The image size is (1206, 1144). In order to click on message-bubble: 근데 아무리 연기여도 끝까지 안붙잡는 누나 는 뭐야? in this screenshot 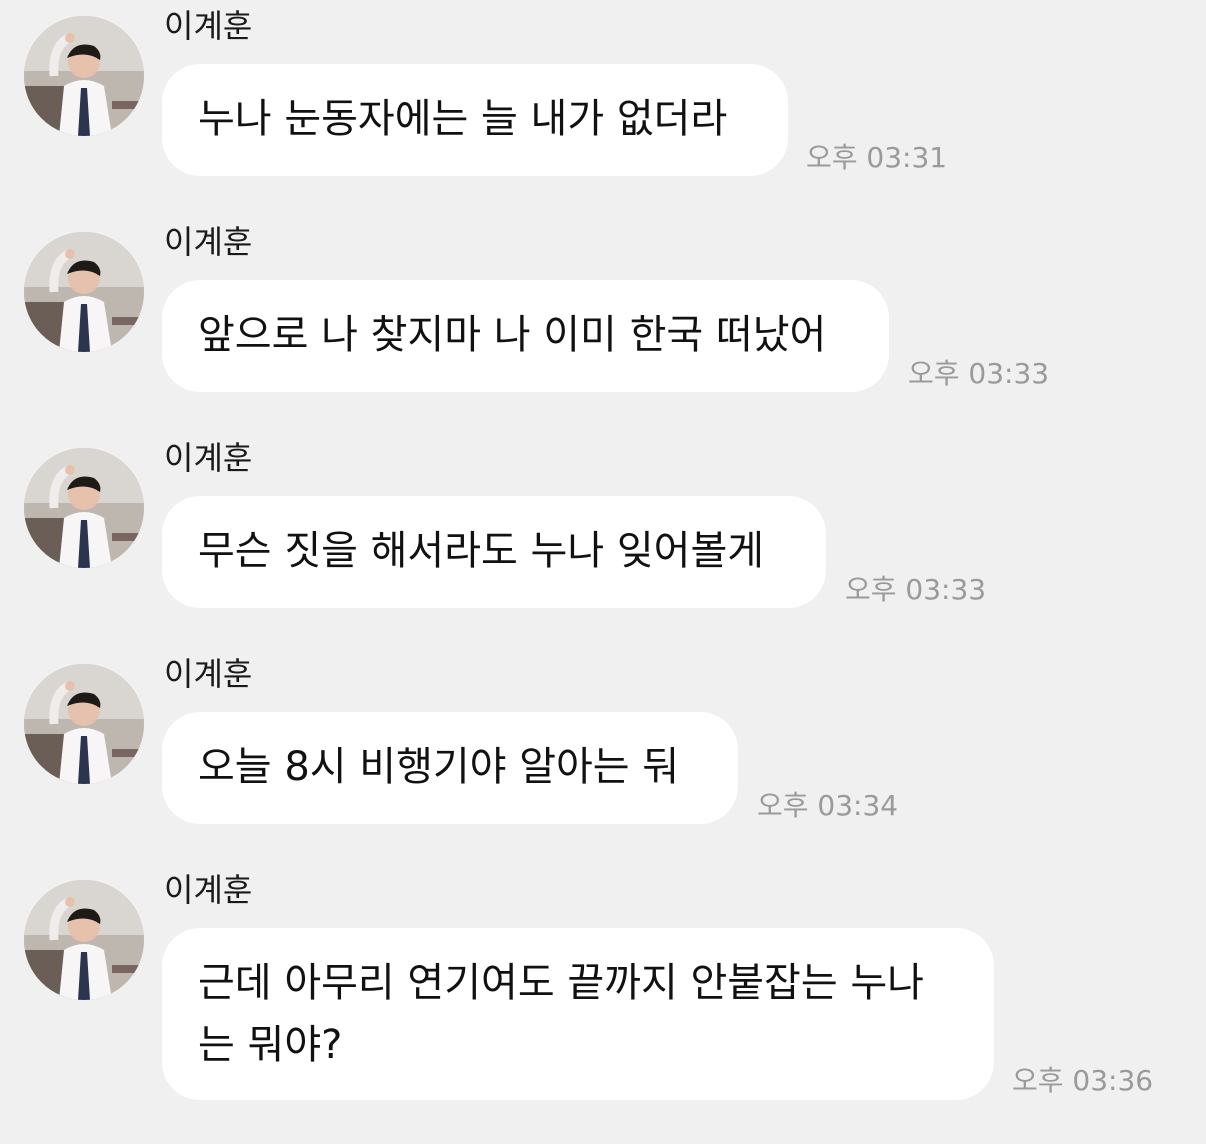, I will do `click(578, 1014)`.